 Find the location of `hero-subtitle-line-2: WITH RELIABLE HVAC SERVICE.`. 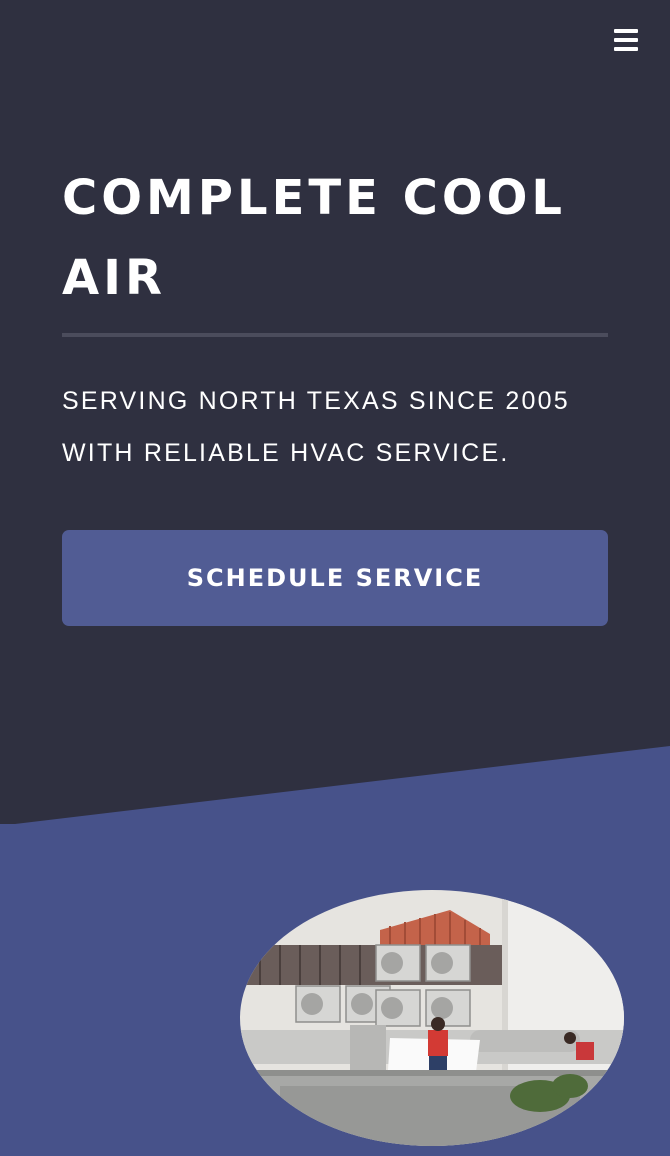

hero-subtitle-line-2: WITH RELIABLE HVAC SERVICE. is located at coordinates (286, 453).